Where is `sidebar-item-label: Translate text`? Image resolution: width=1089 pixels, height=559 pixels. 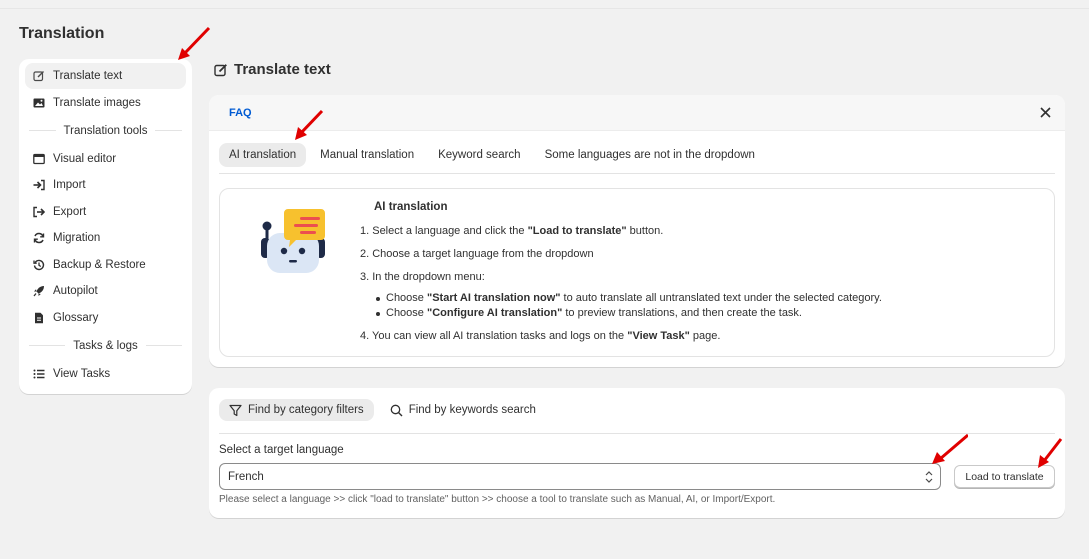 sidebar-item-label: Translate text is located at coordinates (88, 76).